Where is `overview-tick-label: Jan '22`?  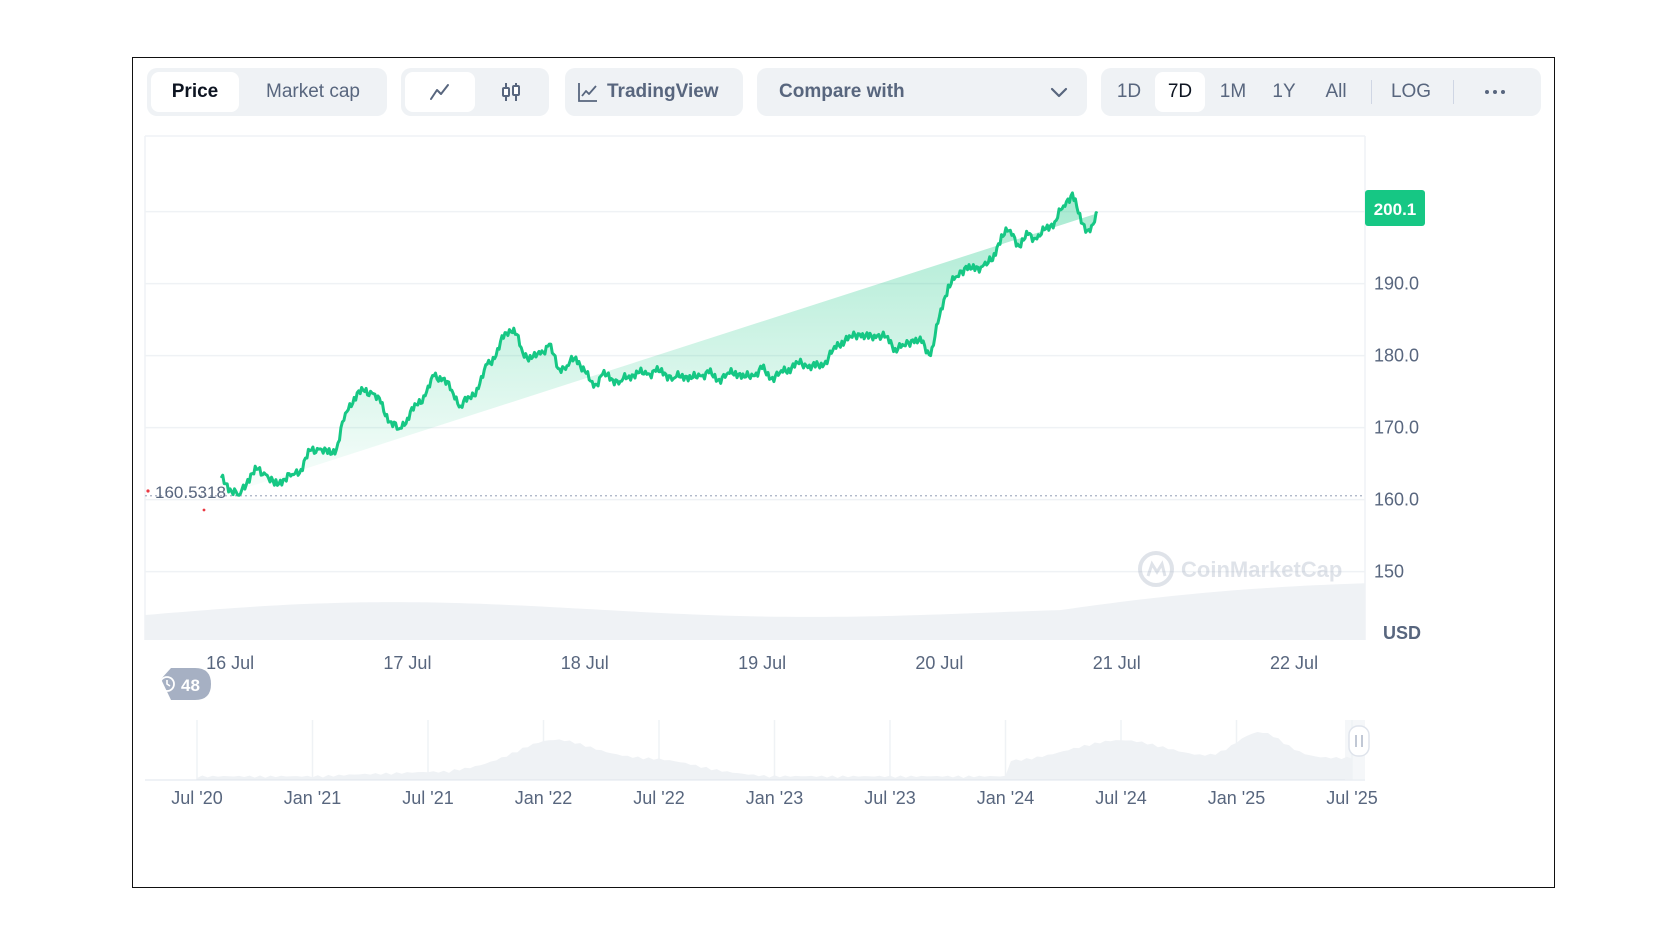 overview-tick-label: Jan '22 is located at coordinates (543, 798).